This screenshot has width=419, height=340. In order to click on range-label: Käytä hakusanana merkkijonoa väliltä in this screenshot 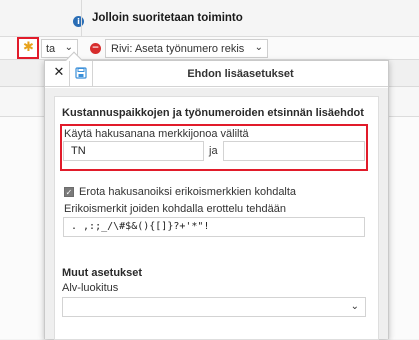, I will do `click(156, 134)`.